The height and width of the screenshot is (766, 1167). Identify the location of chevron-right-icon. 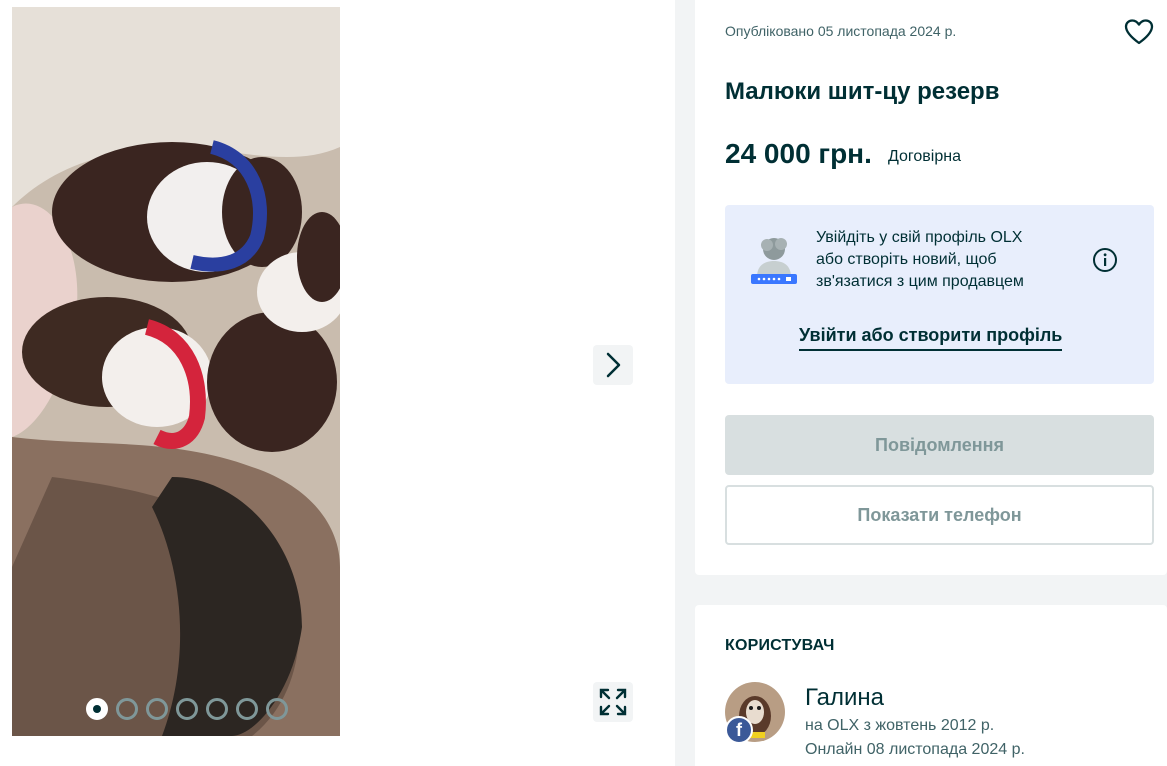
(613, 365).